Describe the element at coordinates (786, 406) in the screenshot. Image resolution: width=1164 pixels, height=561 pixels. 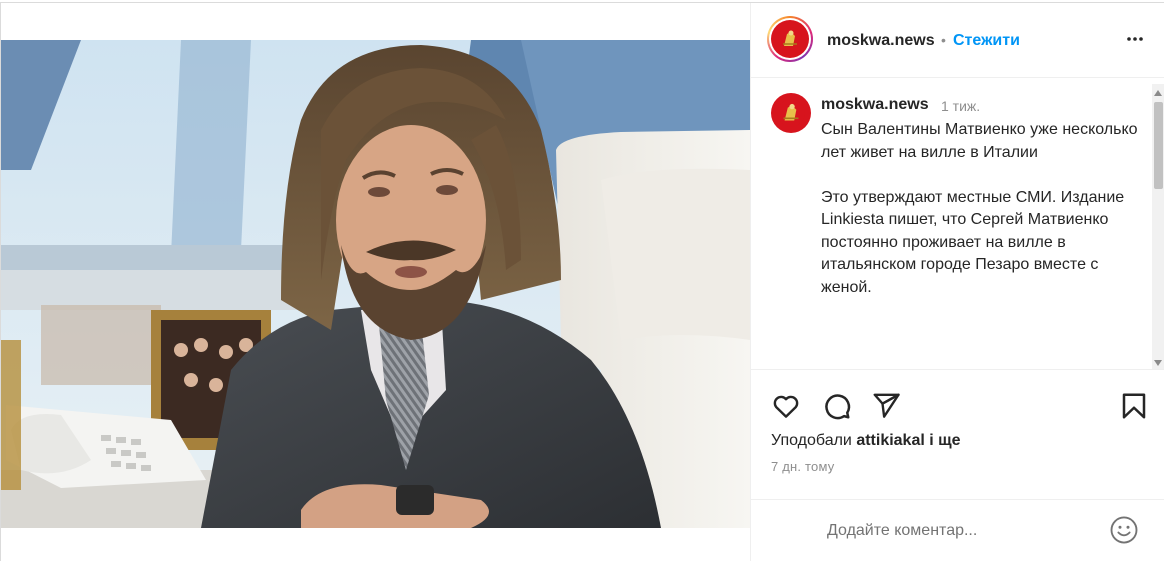
I see `heart-icon` at that location.